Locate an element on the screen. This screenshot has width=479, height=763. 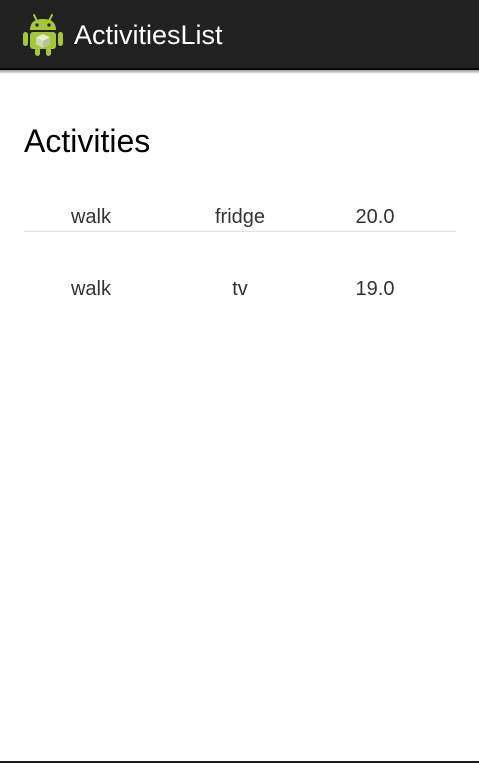
activities-list: walk fridge 20.0 walk tv 19.0 is located at coordinates (240, 244).